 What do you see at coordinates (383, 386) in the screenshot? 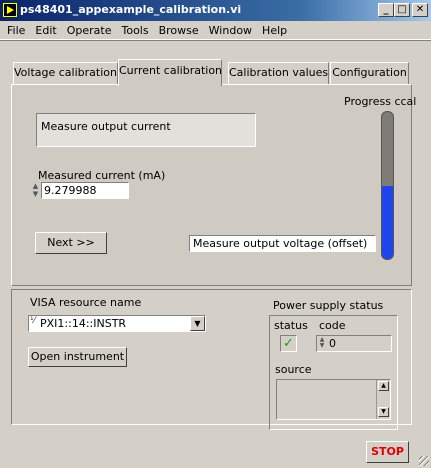
I see `scroll-up-icon: ▲` at bounding box center [383, 386].